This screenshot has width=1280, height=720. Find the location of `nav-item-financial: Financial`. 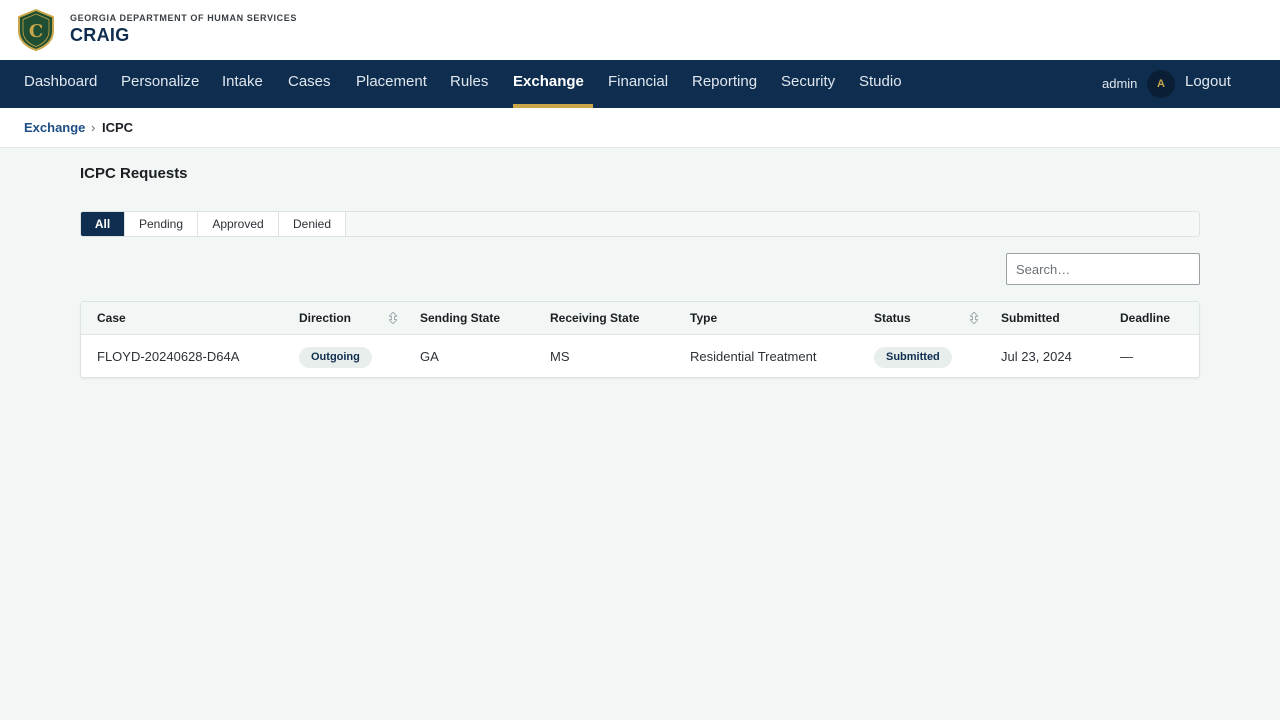

nav-item-financial: Financial is located at coordinates (638, 84).